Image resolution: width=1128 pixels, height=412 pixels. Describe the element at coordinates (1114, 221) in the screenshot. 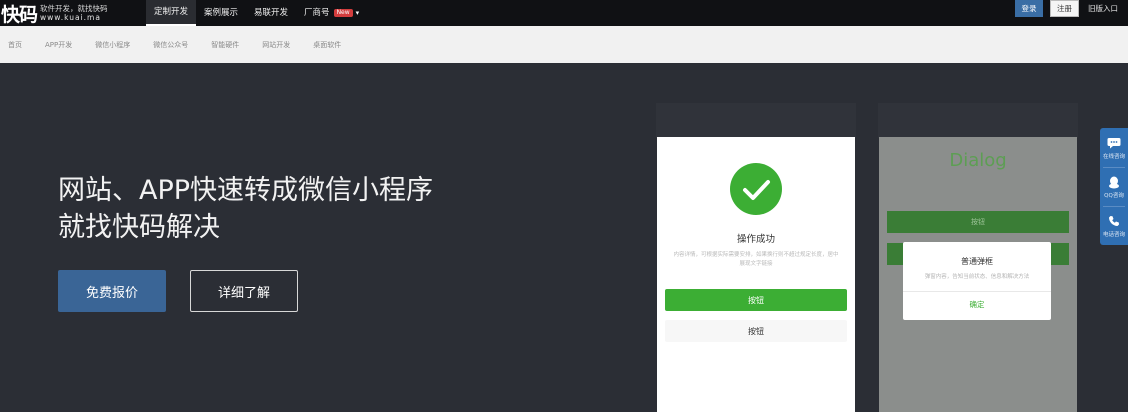

I see `phone-icon` at that location.